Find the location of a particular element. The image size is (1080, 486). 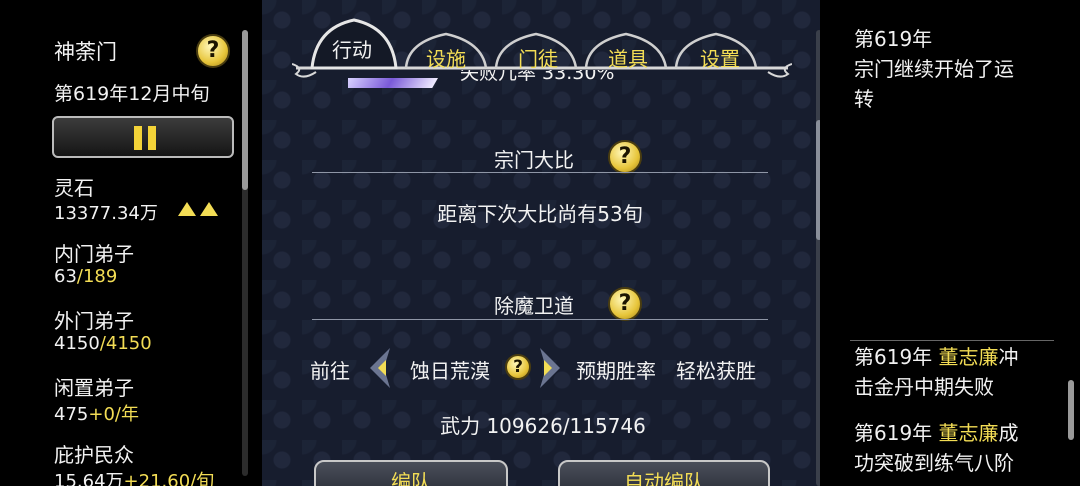

pause-button is located at coordinates (143, 137).